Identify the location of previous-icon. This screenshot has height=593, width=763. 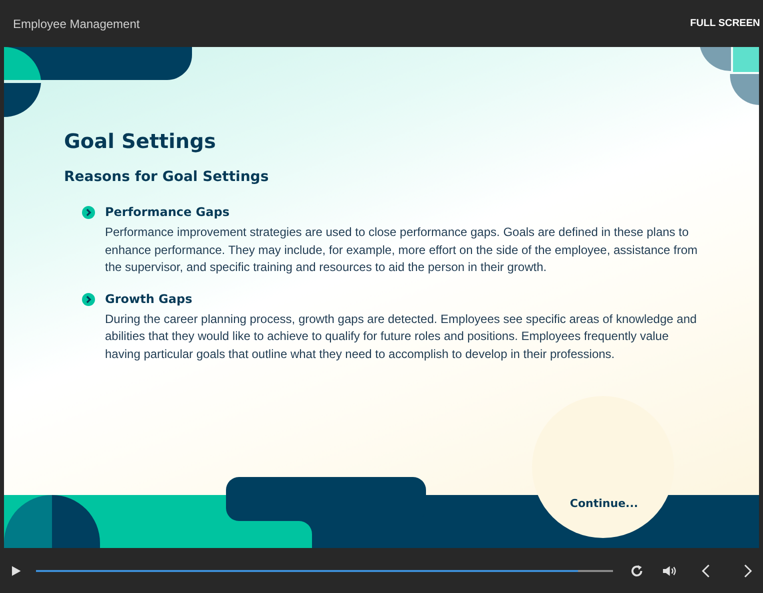
(706, 571).